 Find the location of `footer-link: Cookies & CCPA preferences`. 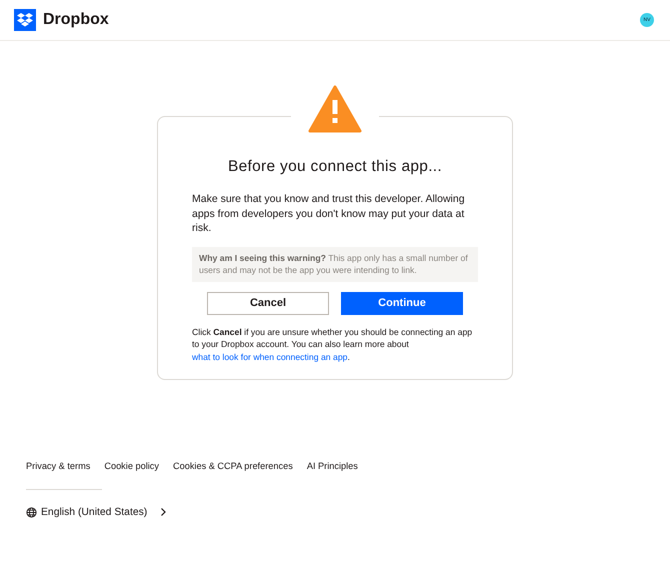

footer-link: Cookies & CCPA preferences is located at coordinates (232, 466).